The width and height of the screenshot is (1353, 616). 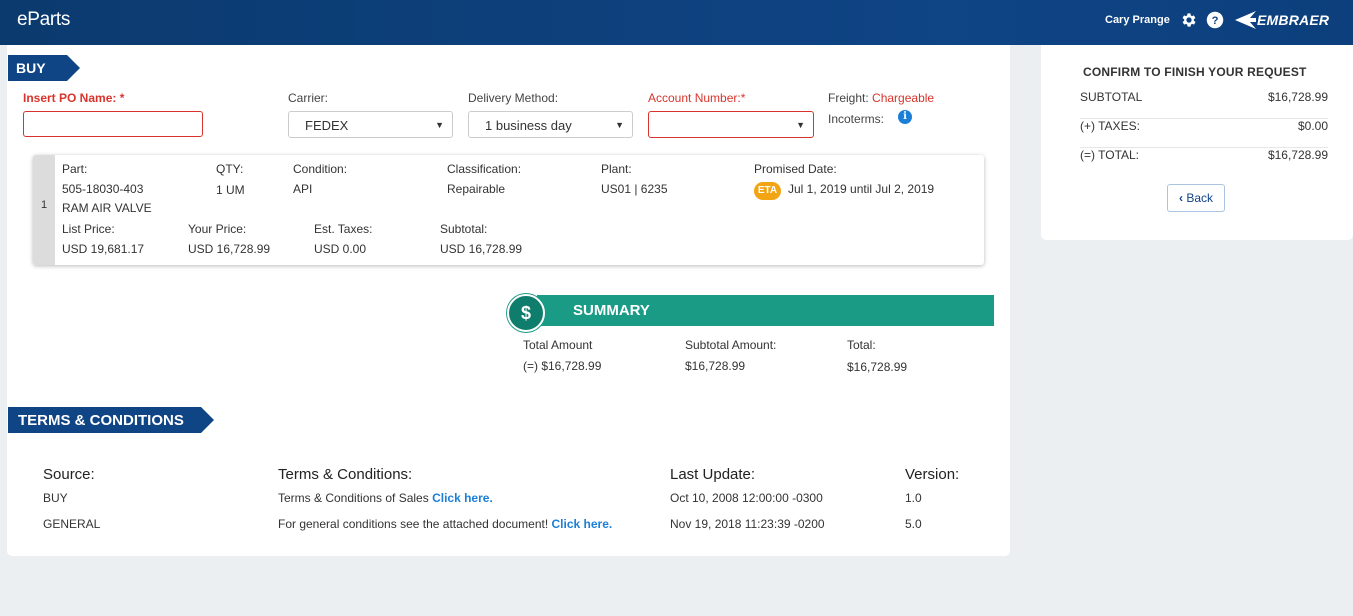 What do you see at coordinates (1189, 20) in the screenshot?
I see `gear-icon` at bounding box center [1189, 20].